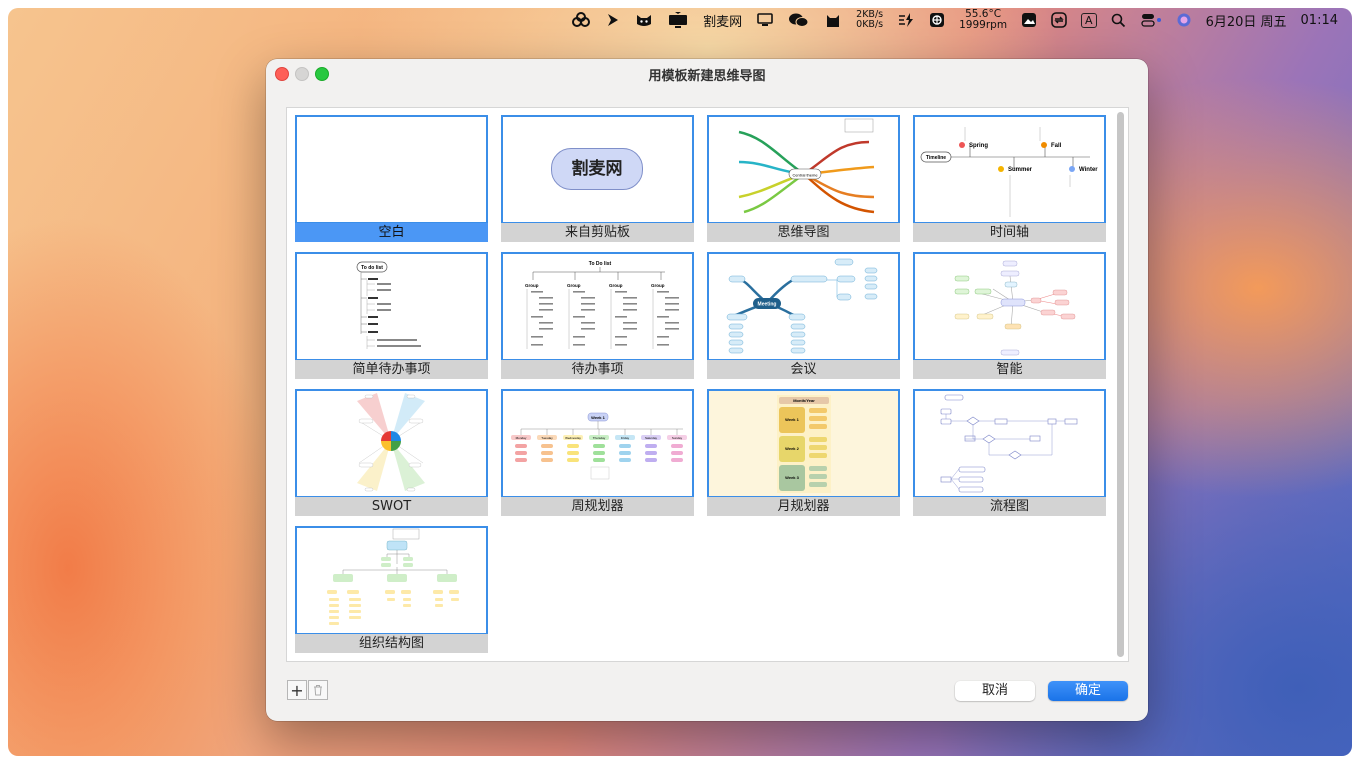 Image resolution: width=1360 pixels, height=764 pixels. Describe the element at coordinates (1009, 232) in the screenshot. I see `template-label: 时间轴` at that location.